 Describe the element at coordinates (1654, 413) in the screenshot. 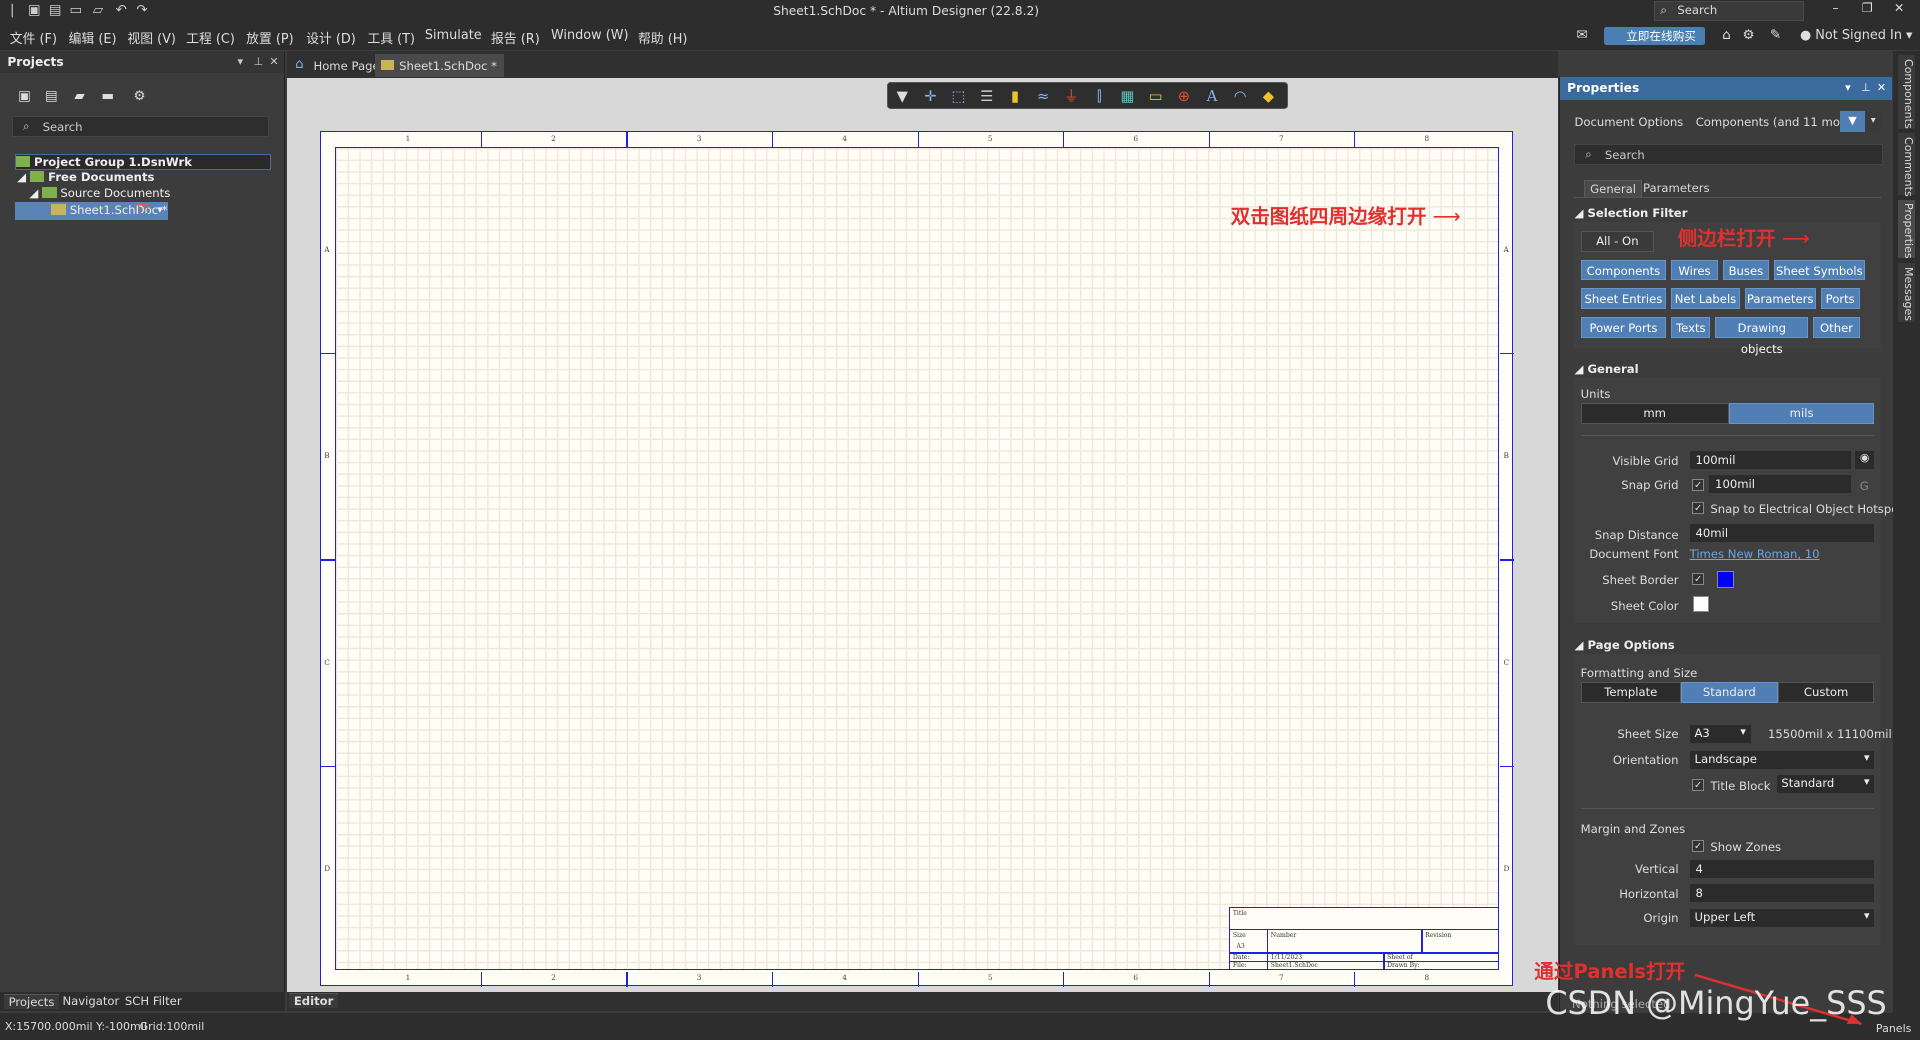

I see `units-mm: mm` at that location.